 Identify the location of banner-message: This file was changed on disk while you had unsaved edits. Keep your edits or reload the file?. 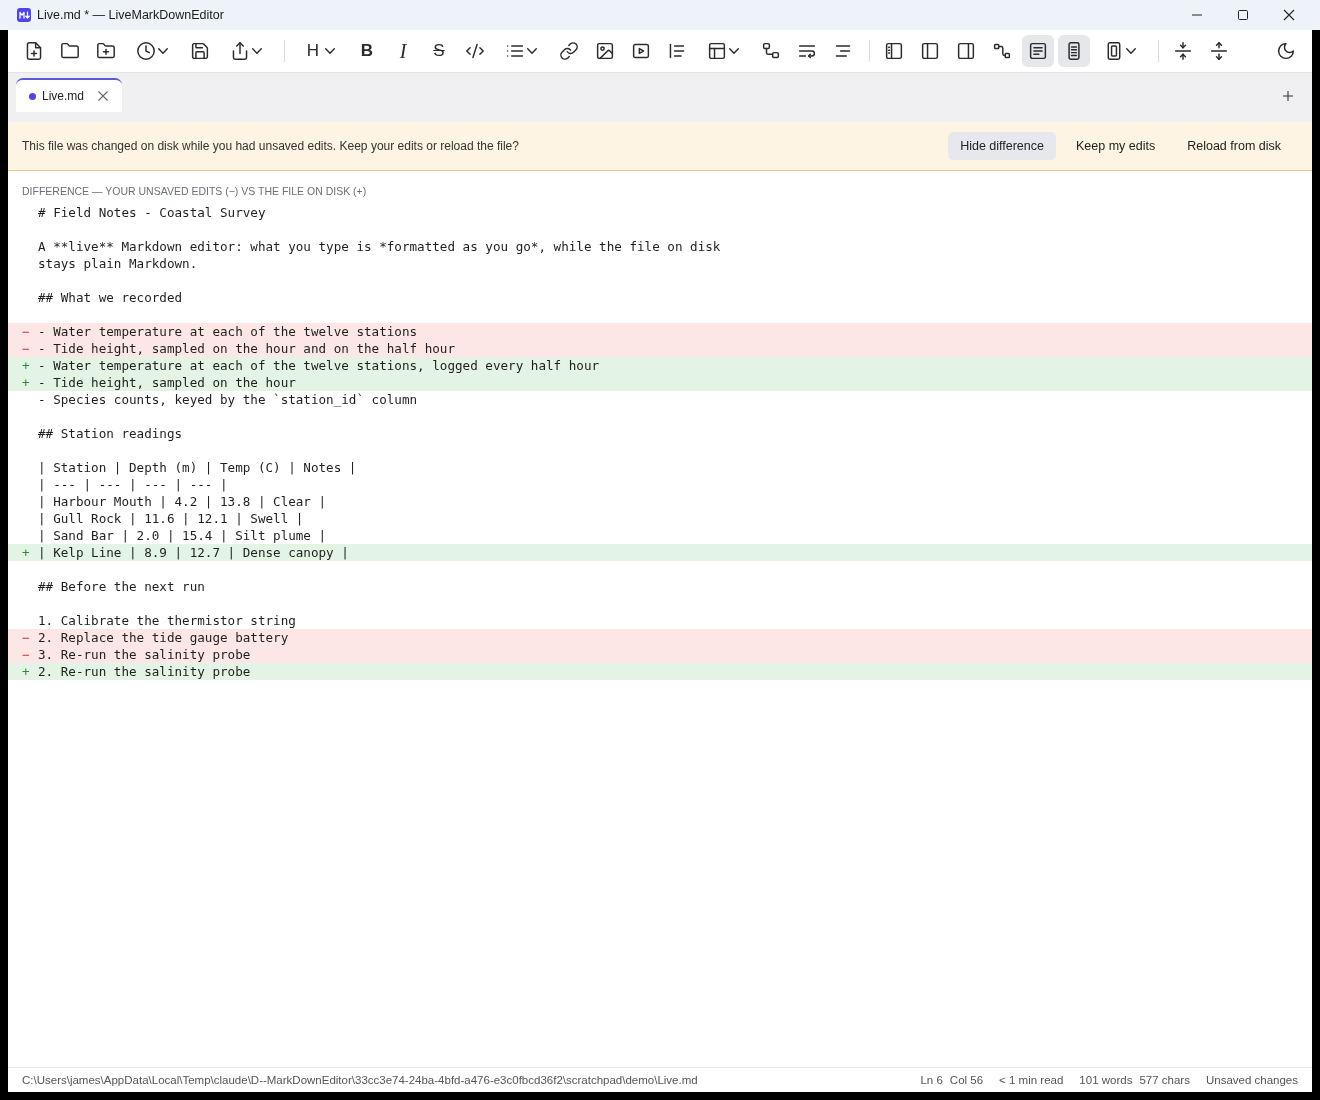
(270, 146).